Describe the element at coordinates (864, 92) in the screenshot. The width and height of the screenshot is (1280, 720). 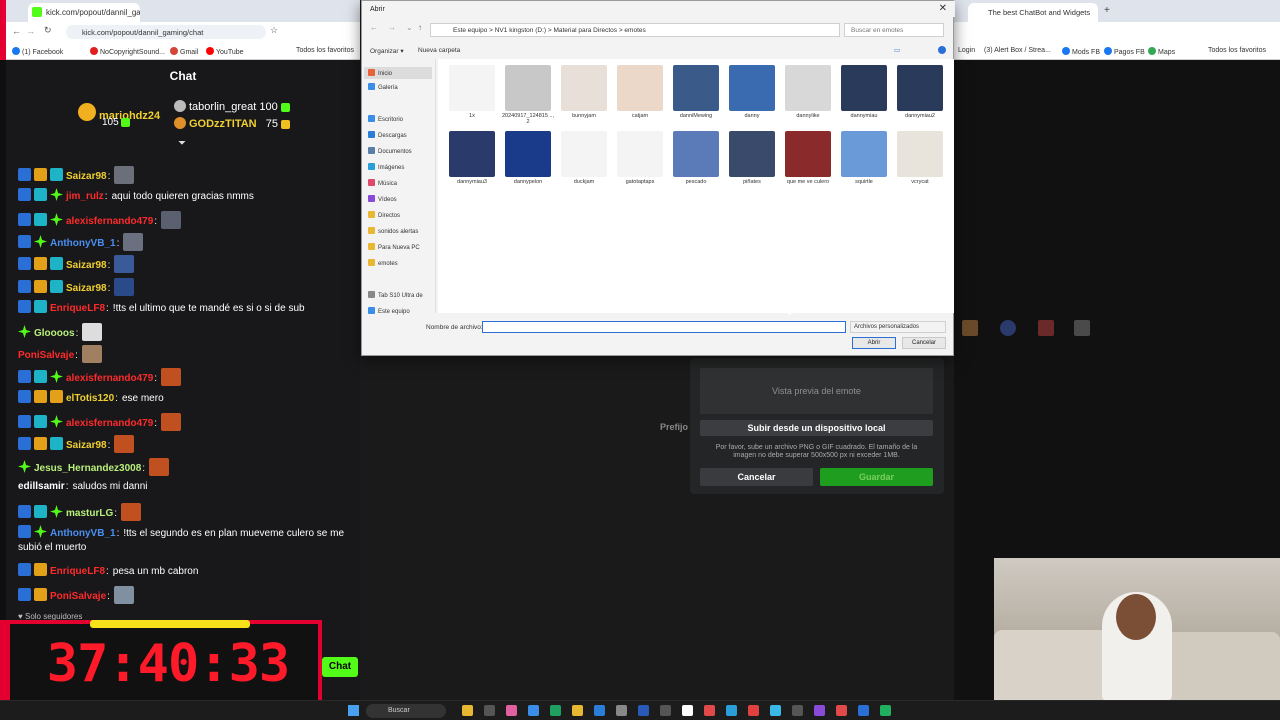
I see `file-item: dannymiau` at that location.